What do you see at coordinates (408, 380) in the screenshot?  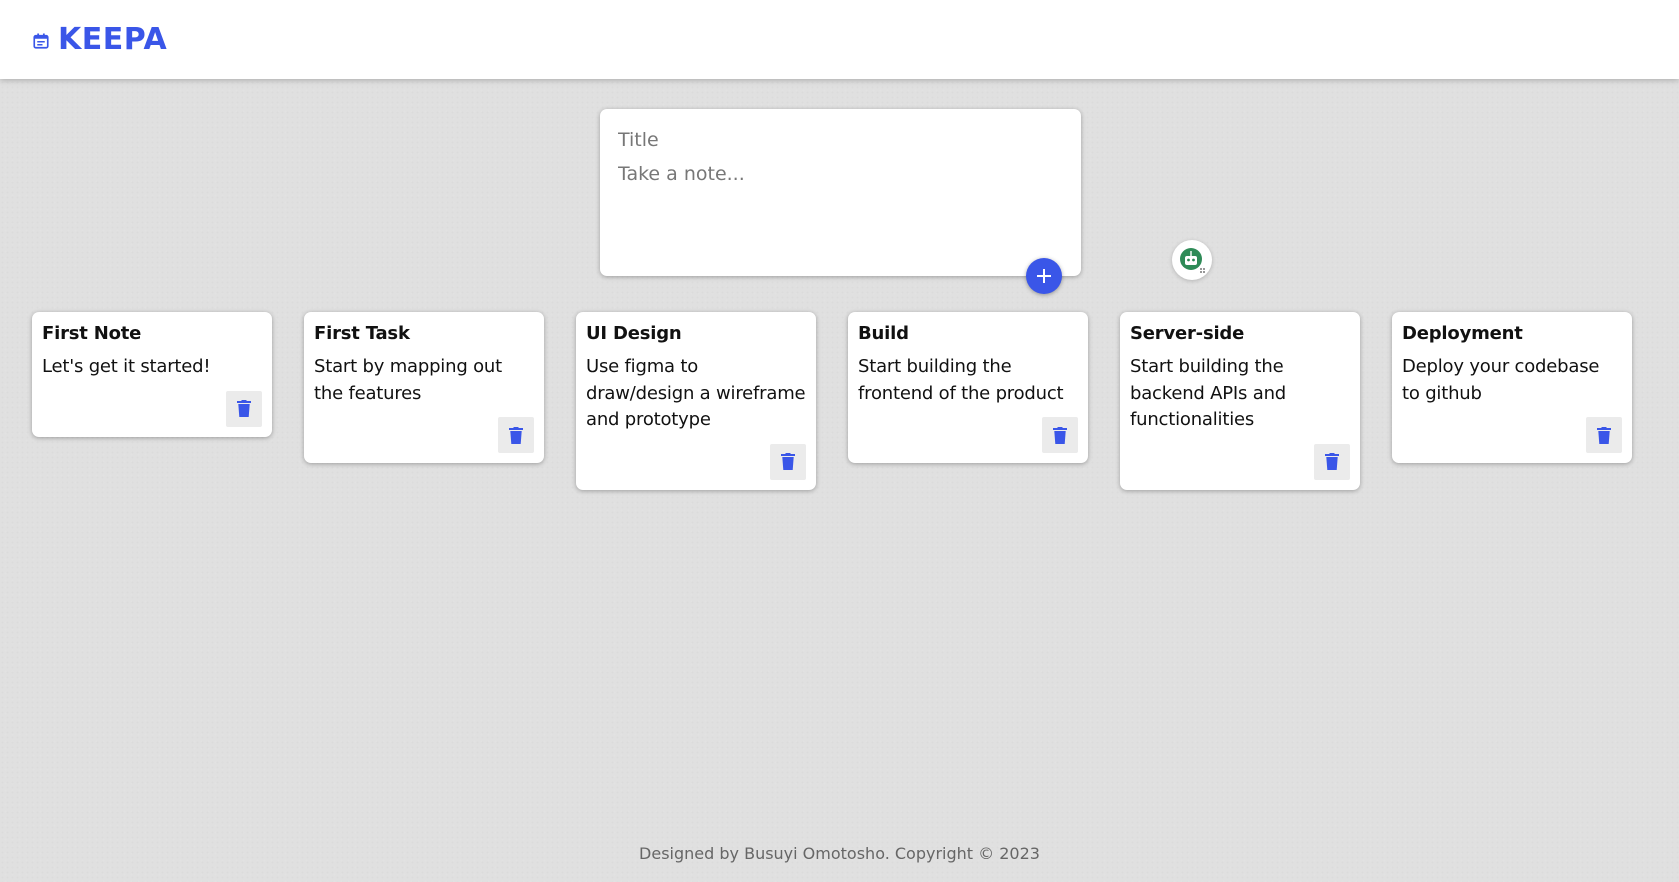 I see `note-content: Start by mapping out the features` at bounding box center [408, 380].